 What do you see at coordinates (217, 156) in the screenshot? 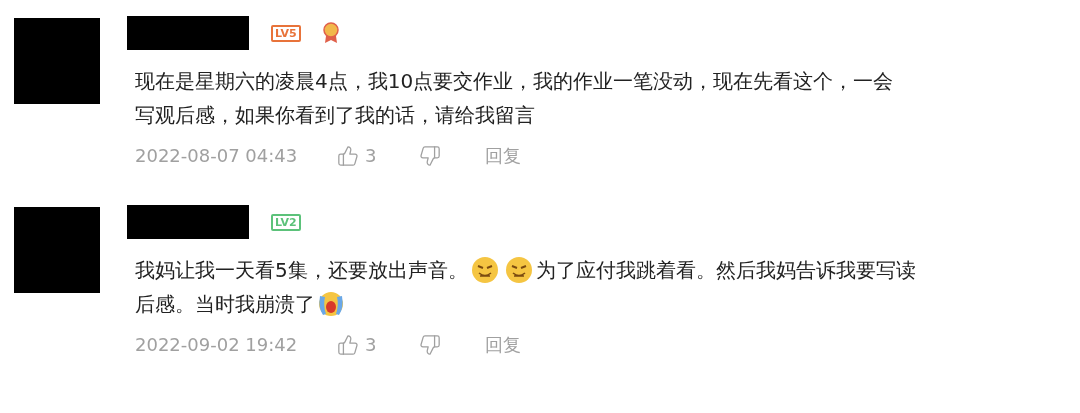
I see `comment-date: 2022-08-07 04:43` at bounding box center [217, 156].